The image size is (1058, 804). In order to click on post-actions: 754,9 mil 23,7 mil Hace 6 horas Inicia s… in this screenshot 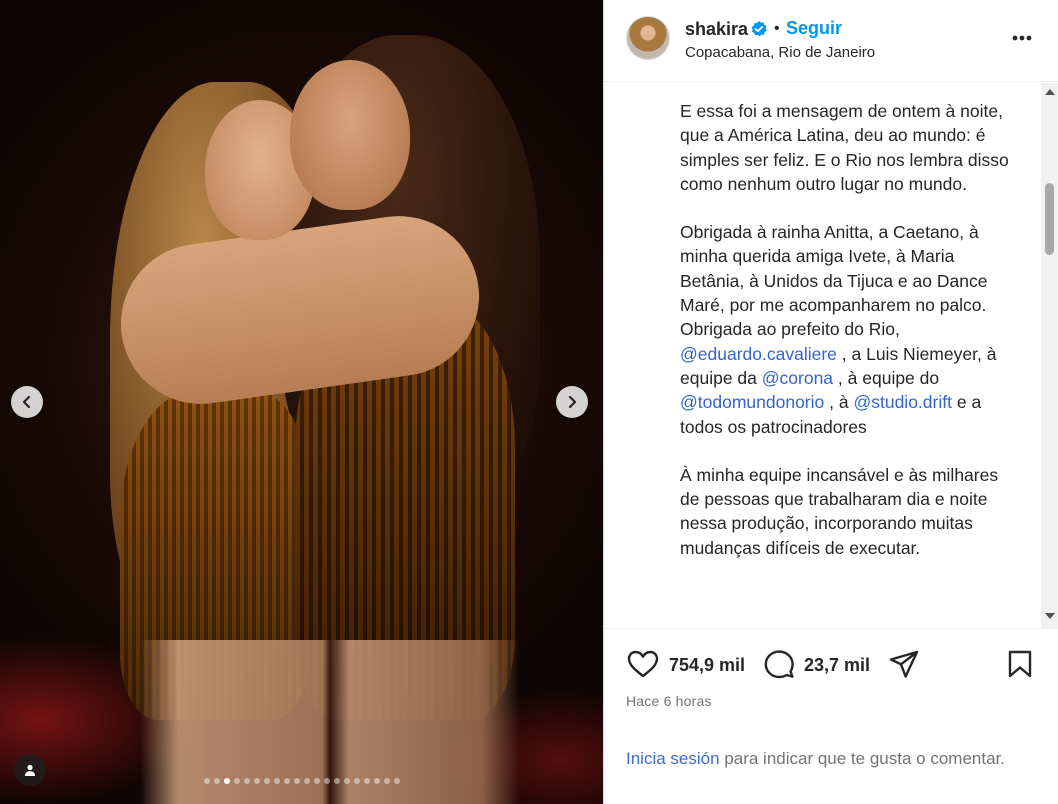, I will do `click(831, 716)`.